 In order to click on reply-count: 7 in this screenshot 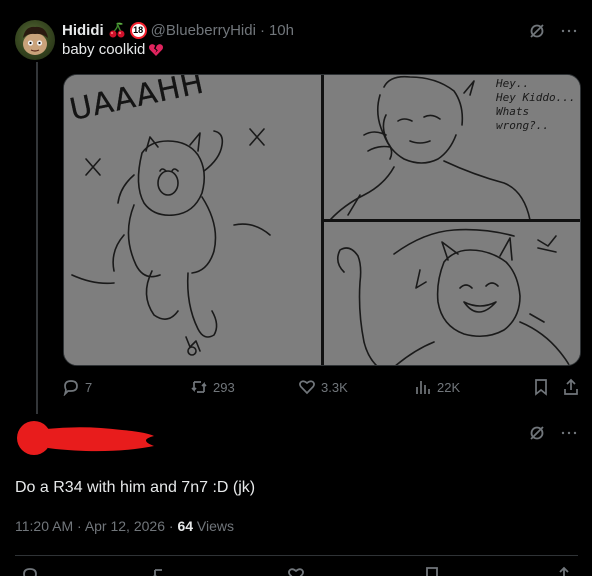, I will do `click(89, 387)`.